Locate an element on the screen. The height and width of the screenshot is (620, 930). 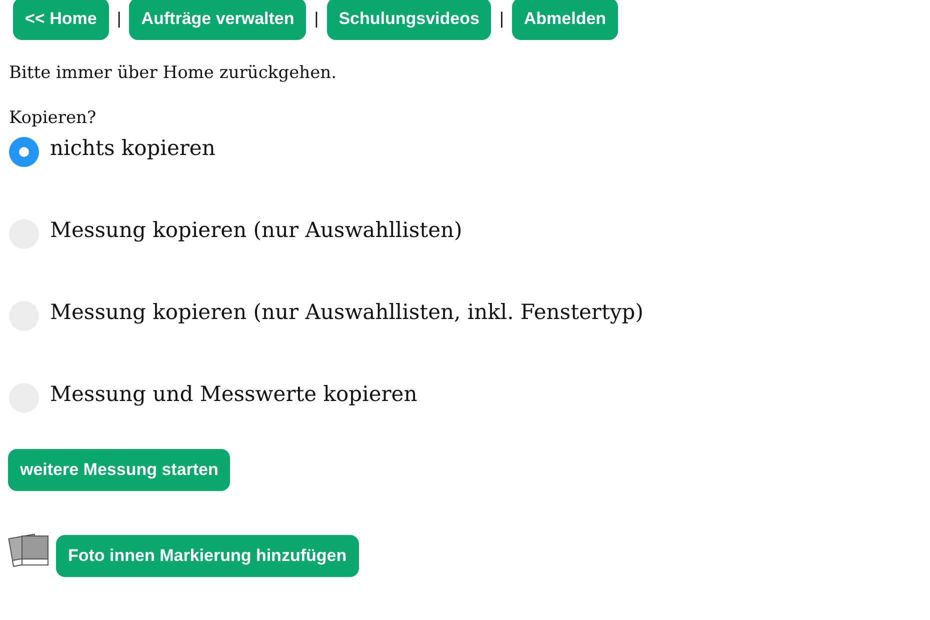
radio-label: Messung und Messwerte kopieren is located at coordinates (234, 394).